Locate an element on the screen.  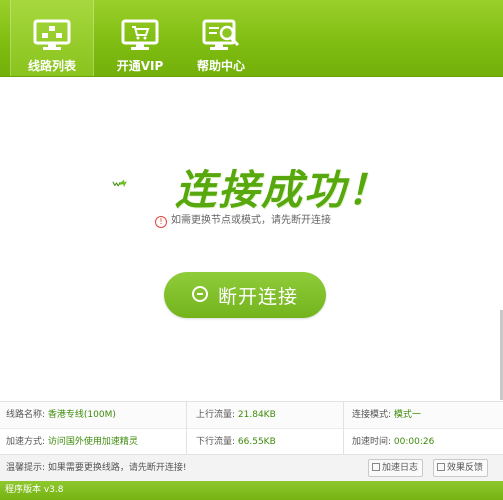
tab-help-center-label: 帮助中心 is located at coordinates (220, 66).